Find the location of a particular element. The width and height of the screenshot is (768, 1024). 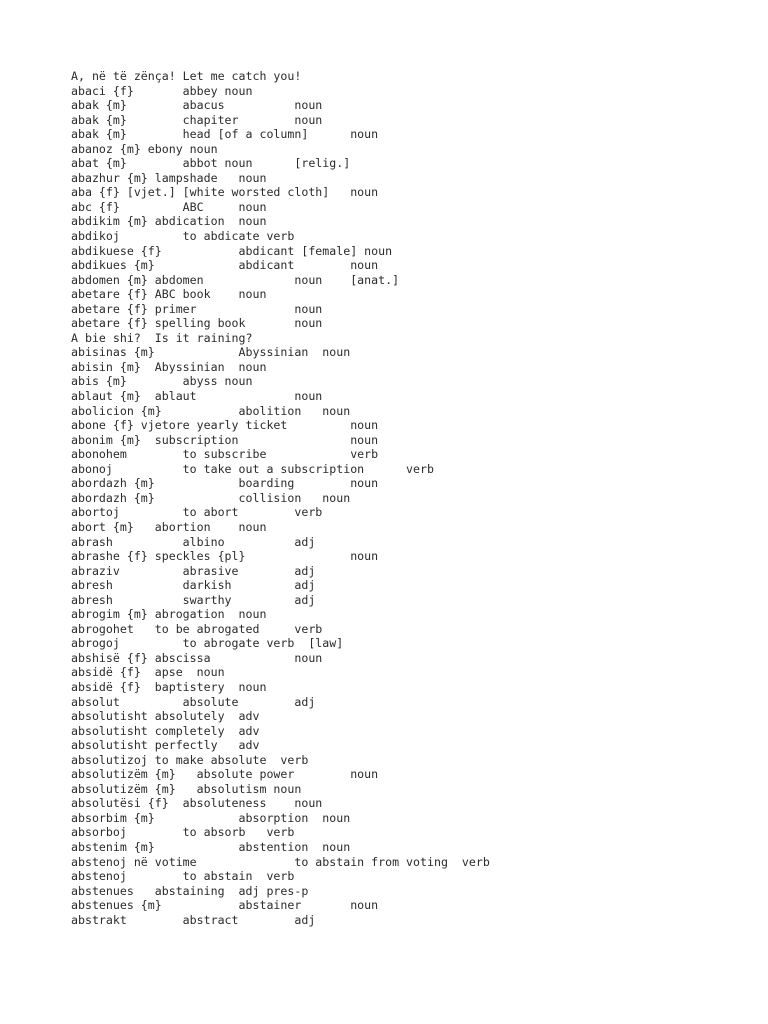

dictionary-entry-line: abdikues {m} abdicant noun is located at coordinates (225, 265).